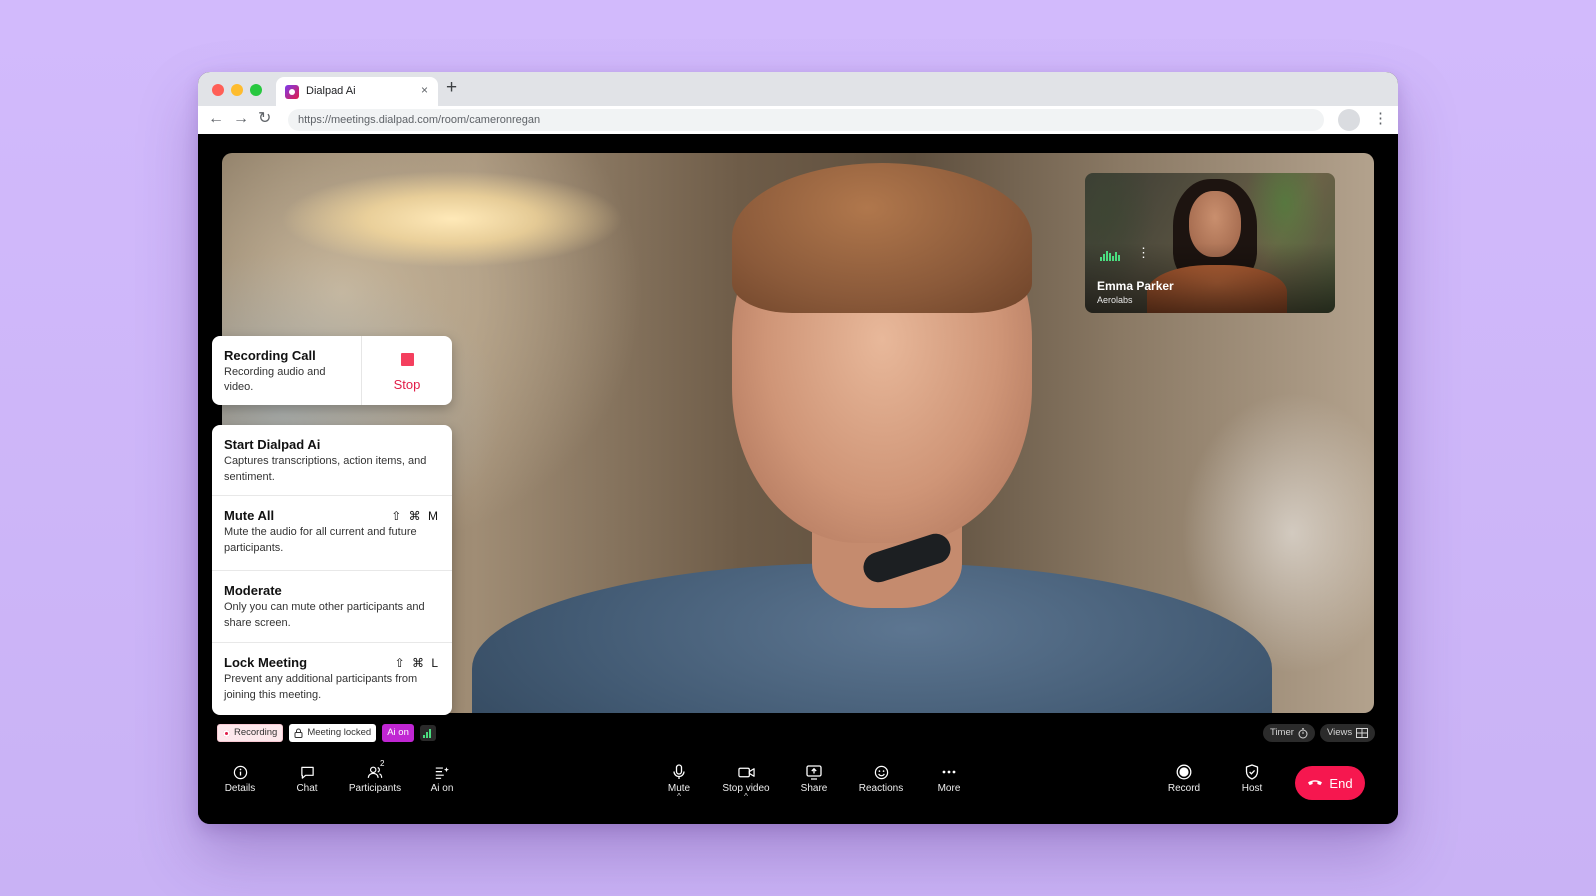  Describe the element at coordinates (415, 516) in the screenshot. I see `menu-item-shortcut: ⇧ ⌘ M` at that location.